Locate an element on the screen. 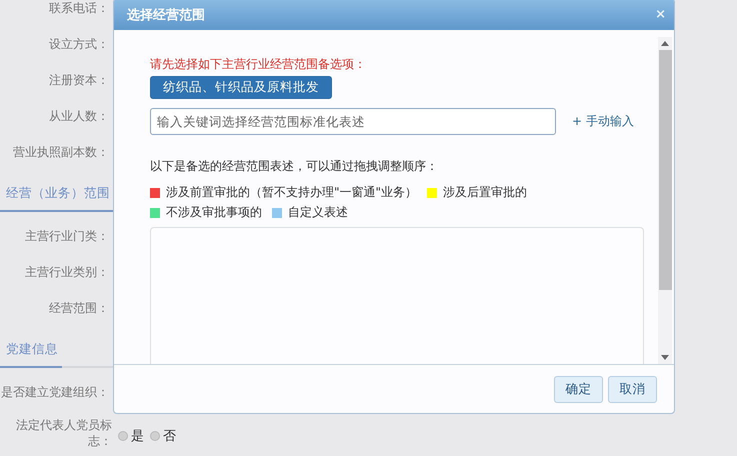 The image size is (737, 456). dialog-button: 取消 is located at coordinates (632, 389).